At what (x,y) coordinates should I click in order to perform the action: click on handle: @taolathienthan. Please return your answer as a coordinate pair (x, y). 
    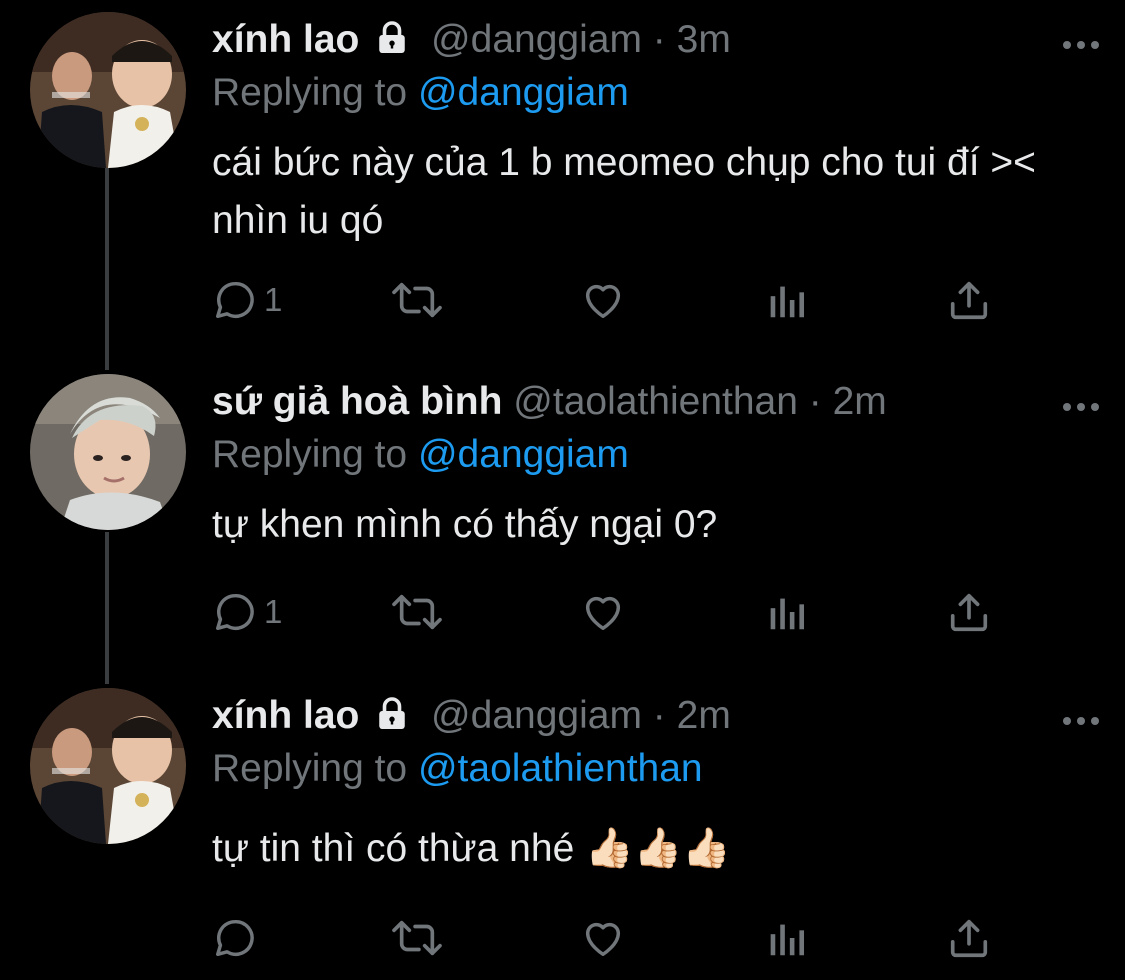
    Looking at the image, I should click on (655, 401).